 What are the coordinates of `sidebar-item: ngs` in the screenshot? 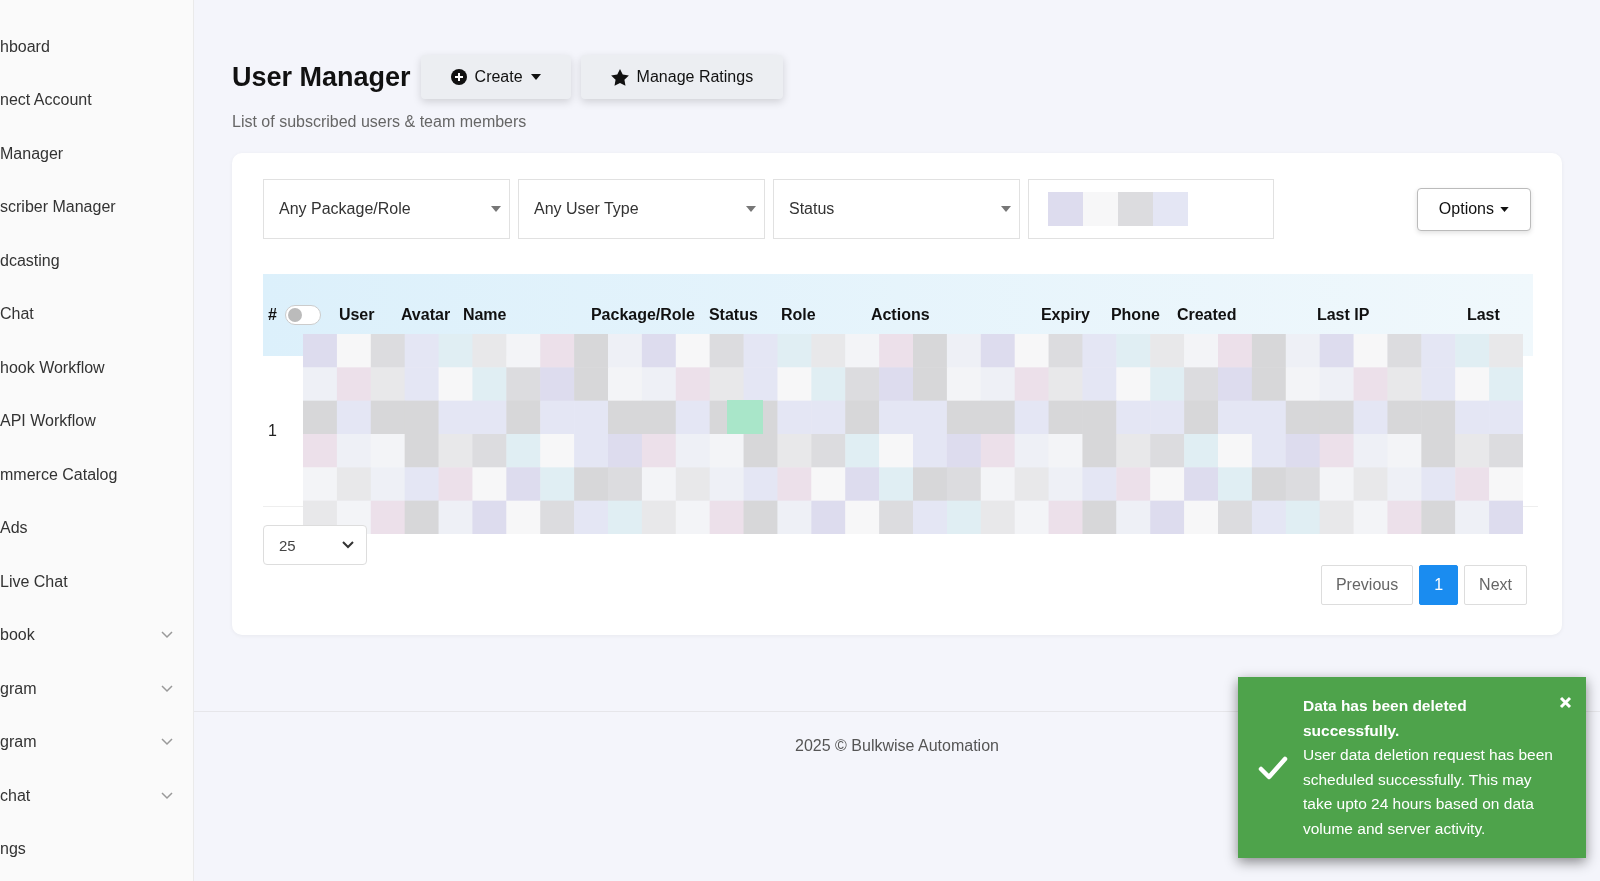 It's located at (96, 849).